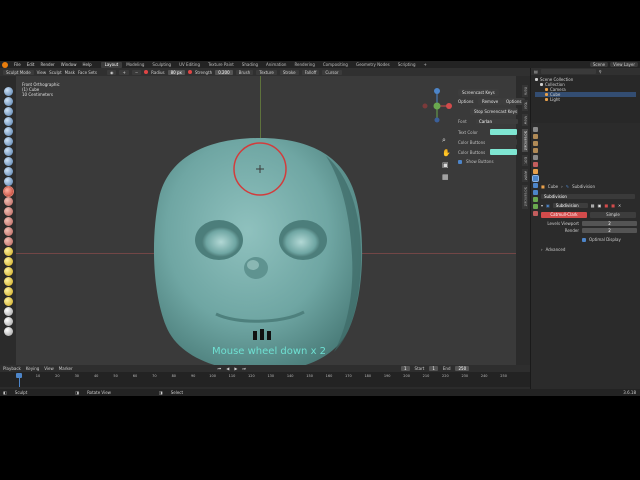  Describe the element at coordinates (585, 99) in the screenshot. I see `outliner-row-light: Light` at that location.